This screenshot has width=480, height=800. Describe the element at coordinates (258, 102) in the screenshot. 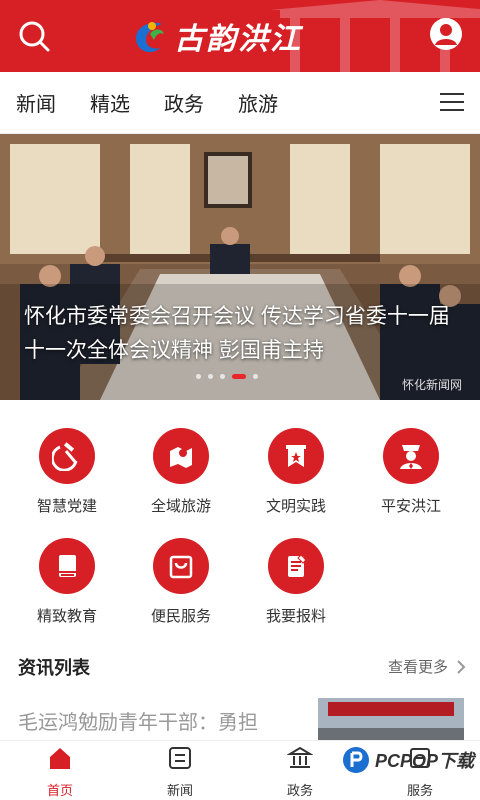

I see `tab-tourism: 旅游` at that location.